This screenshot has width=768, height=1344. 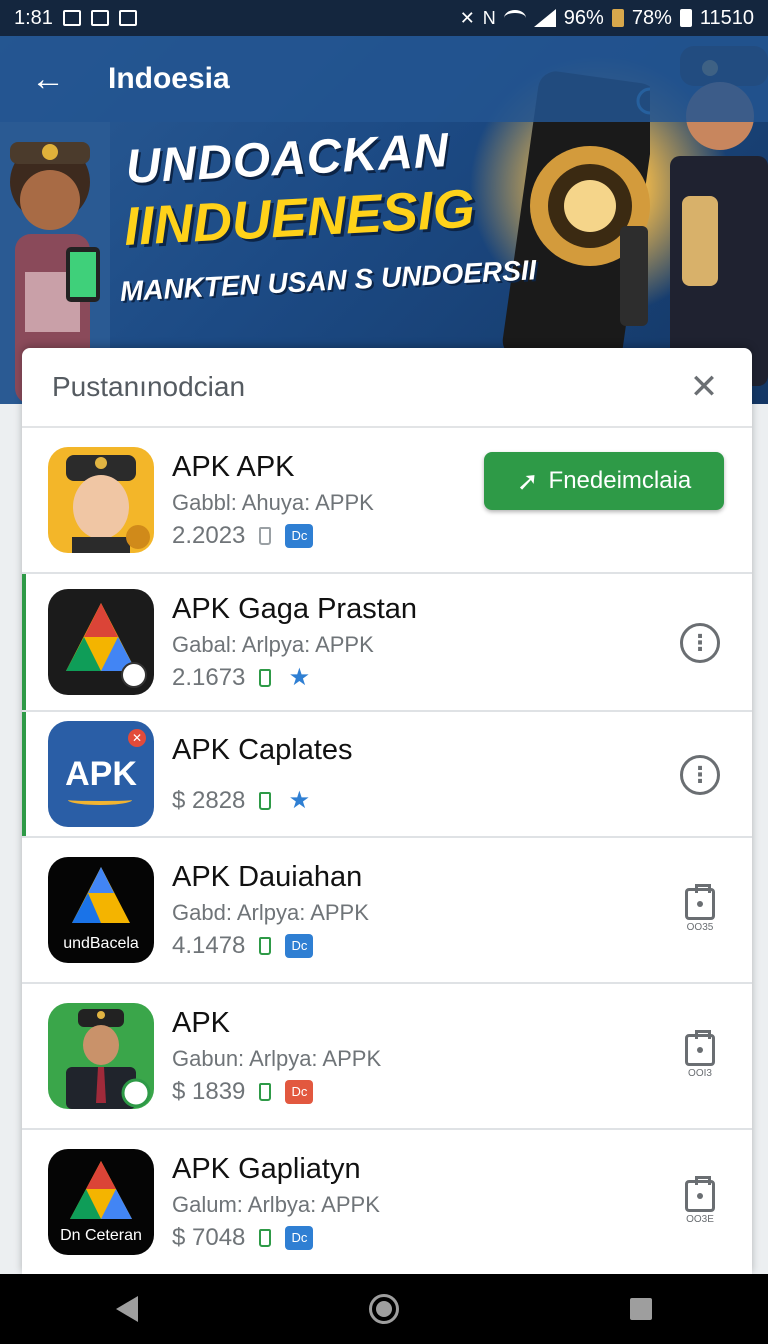 What do you see at coordinates (149, 386) in the screenshot?
I see `sheet-title: Pustanınodcian` at bounding box center [149, 386].